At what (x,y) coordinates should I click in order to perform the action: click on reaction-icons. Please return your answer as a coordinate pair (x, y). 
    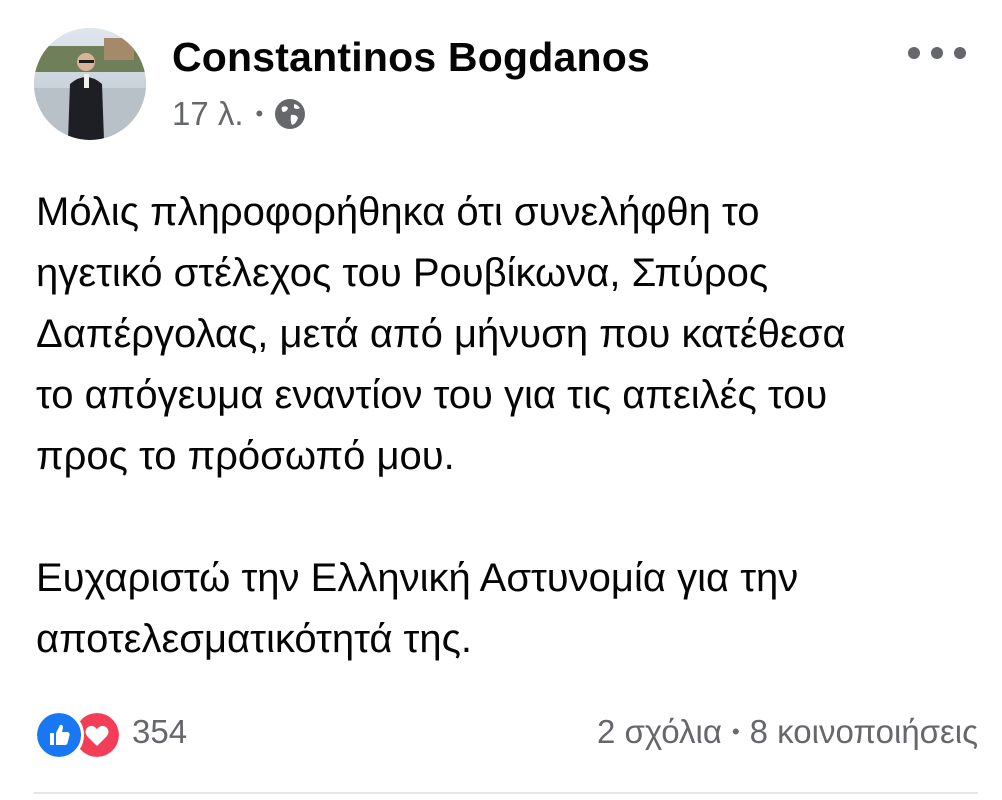
    Looking at the image, I should click on (80, 733).